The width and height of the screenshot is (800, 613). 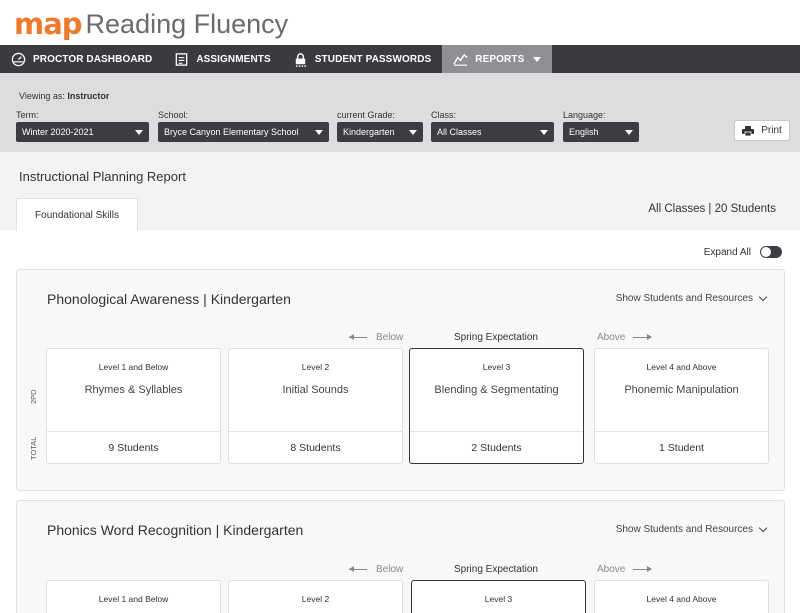 I want to click on viewing-as-role: Instructor, so click(x=88, y=96).